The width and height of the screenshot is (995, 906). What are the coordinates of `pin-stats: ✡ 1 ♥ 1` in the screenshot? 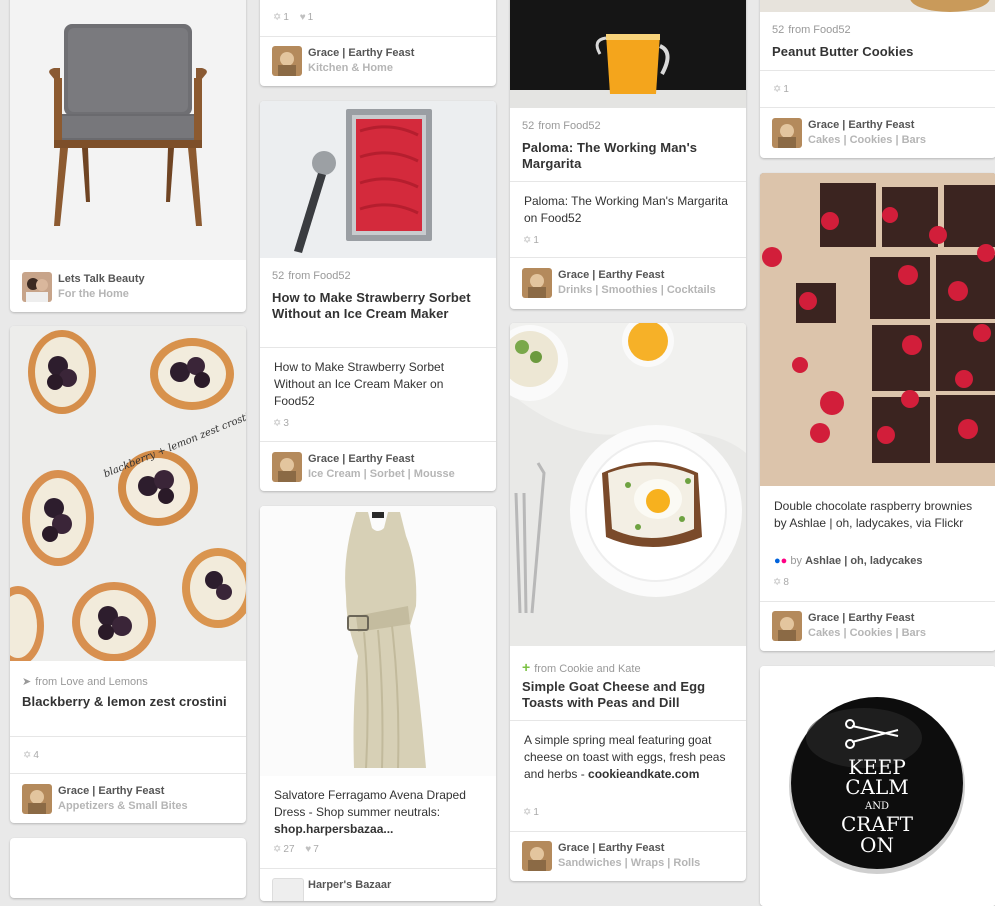 It's located at (293, 17).